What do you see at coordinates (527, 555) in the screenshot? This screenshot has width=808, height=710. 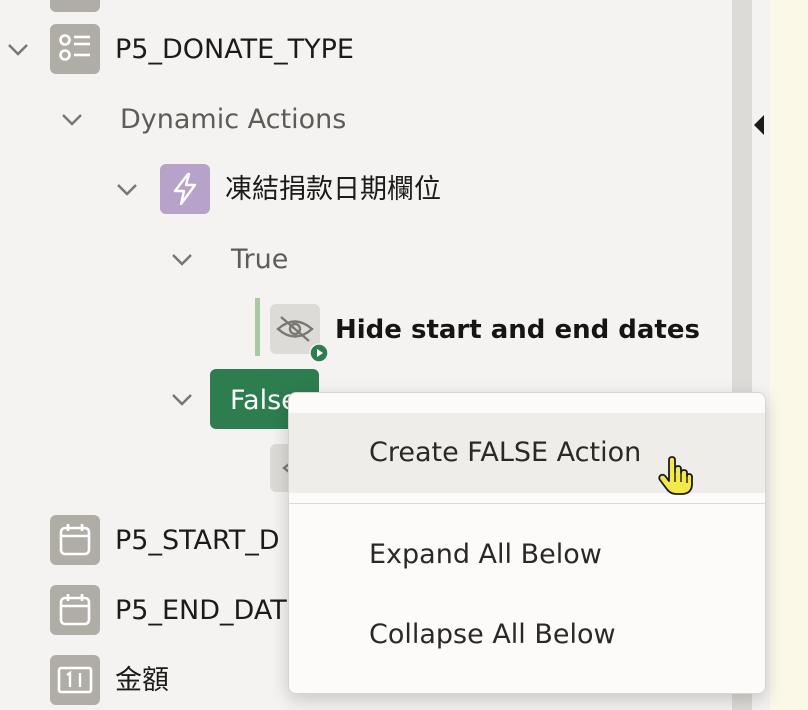 I see `menu-item-expand-all-below: Expand All Below` at bounding box center [527, 555].